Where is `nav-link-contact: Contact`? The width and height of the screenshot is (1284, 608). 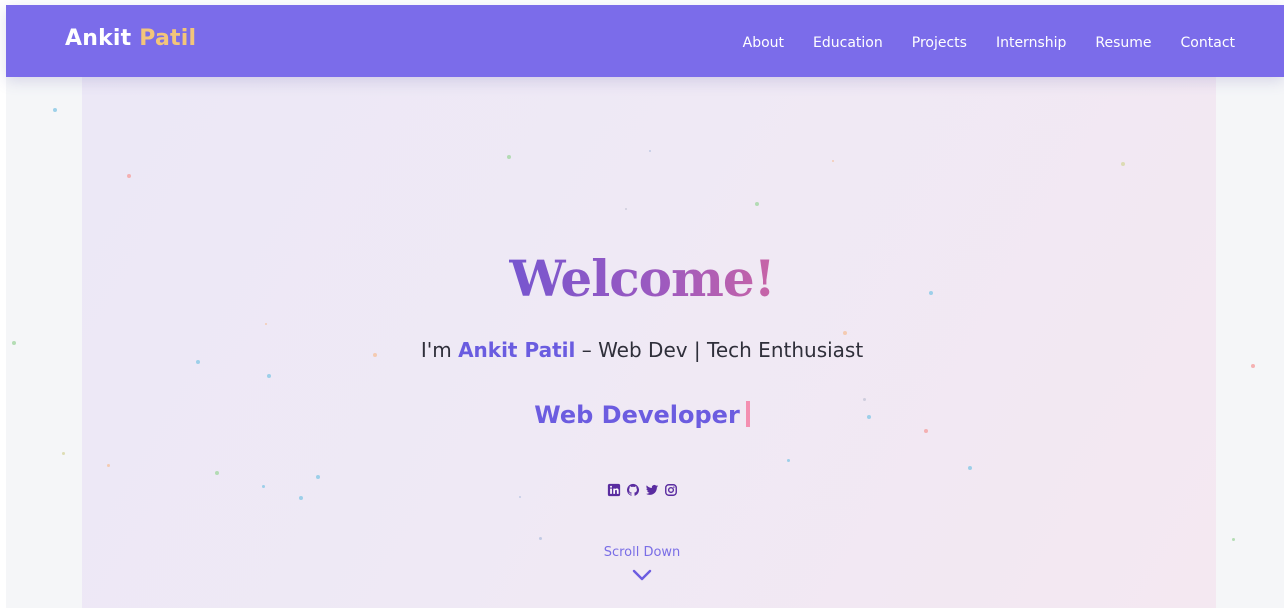 nav-link-contact: Contact is located at coordinates (1208, 43).